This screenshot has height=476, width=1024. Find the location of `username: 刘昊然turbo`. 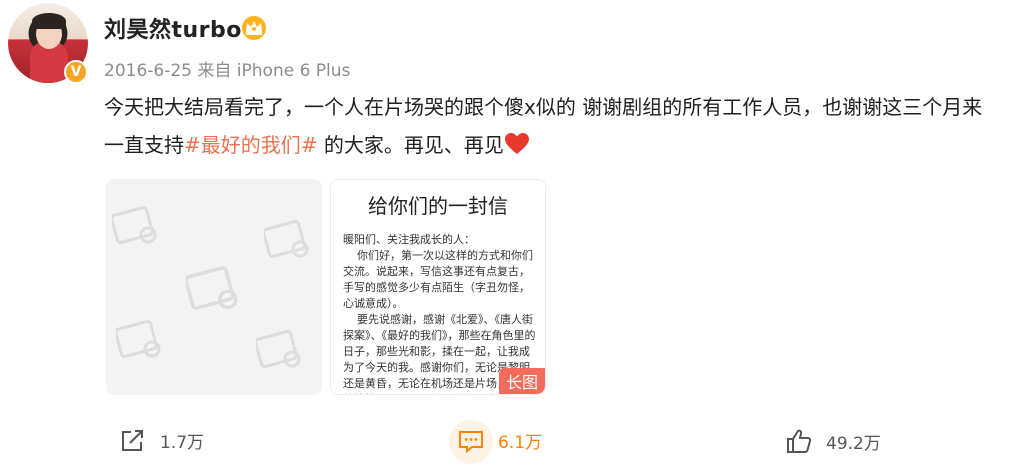

username: 刘昊然turbo is located at coordinates (173, 28).